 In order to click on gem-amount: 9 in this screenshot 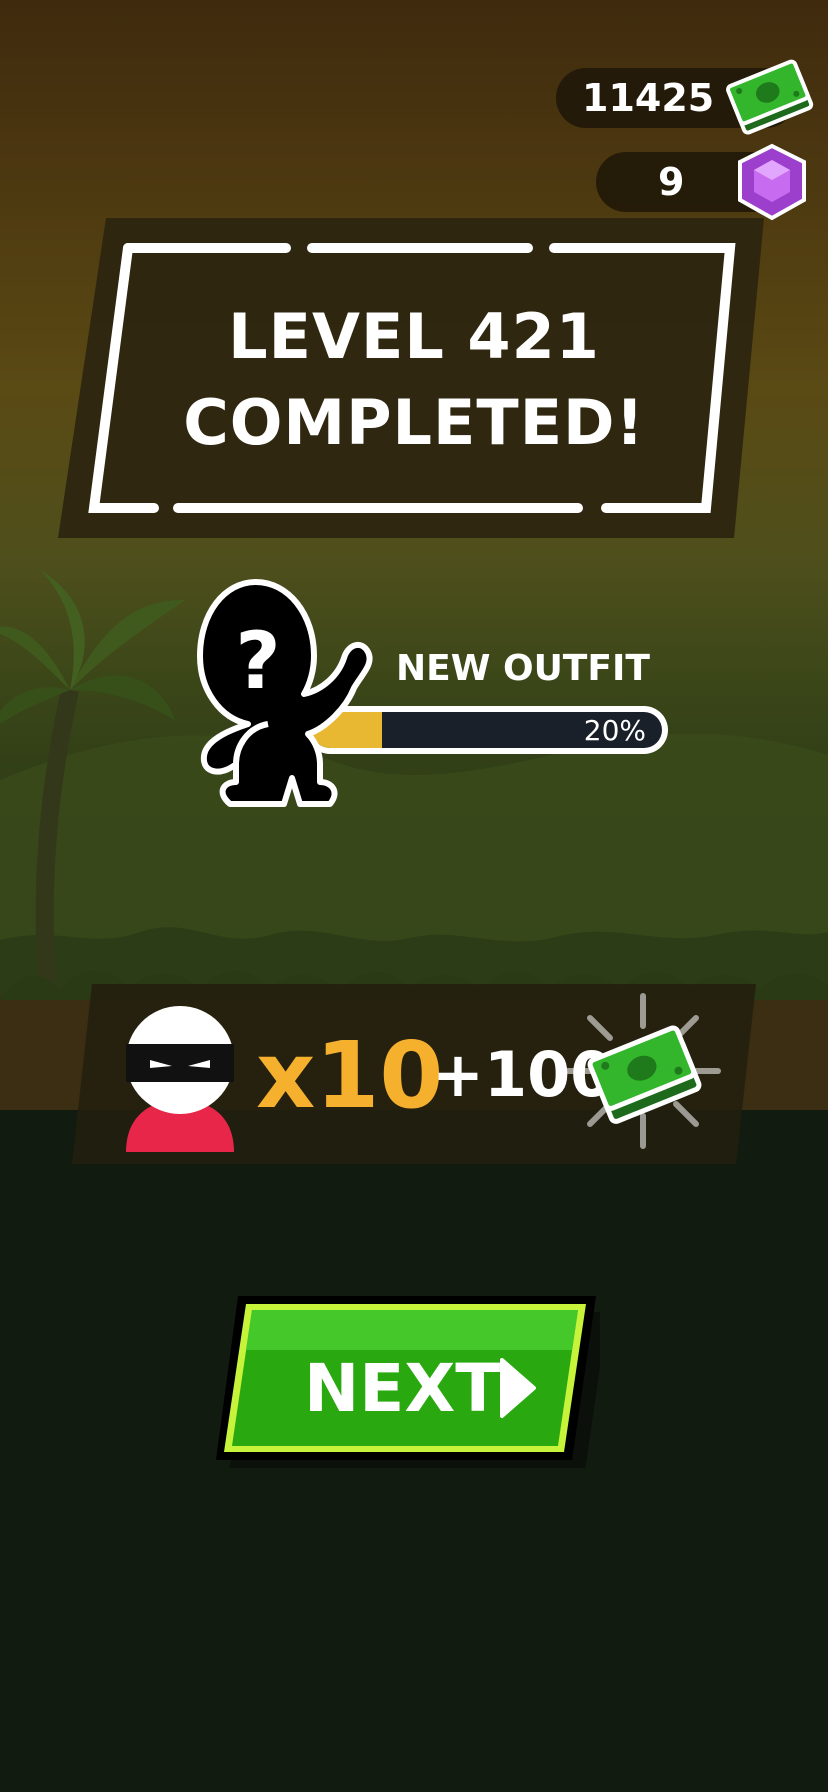, I will do `click(671, 182)`.